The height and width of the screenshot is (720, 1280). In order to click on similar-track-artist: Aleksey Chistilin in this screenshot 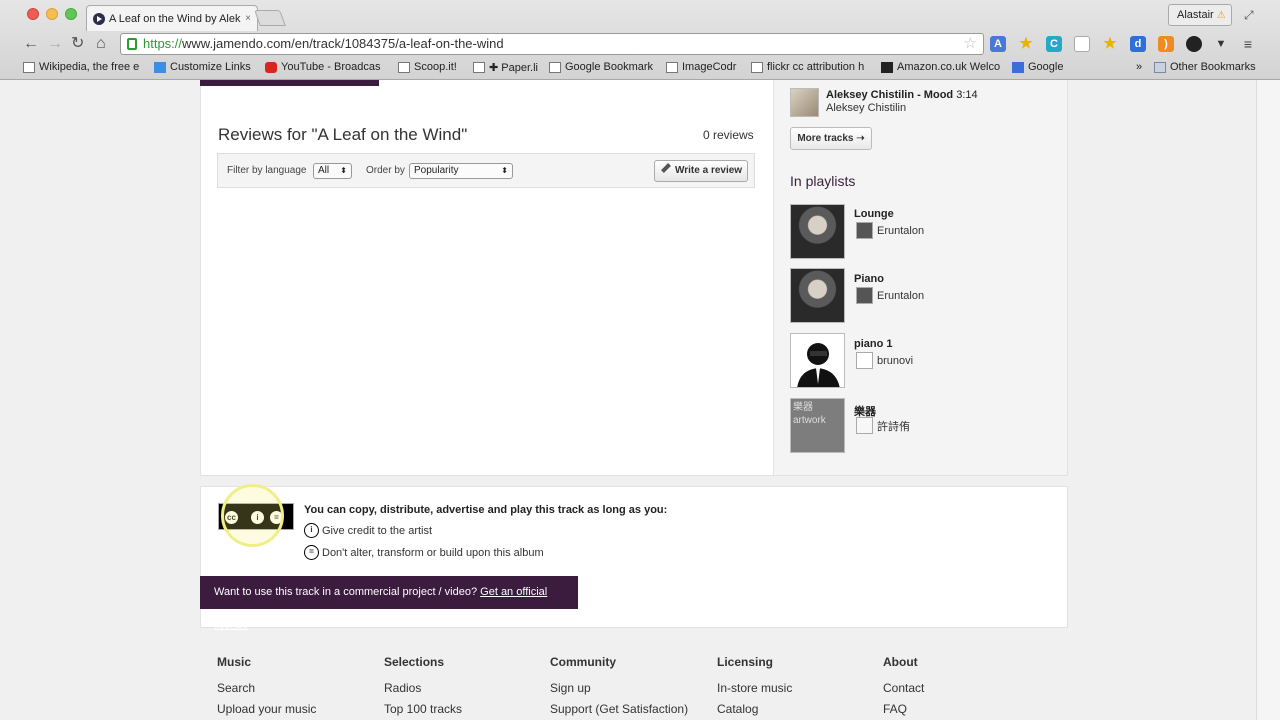, I will do `click(866, 108)`.